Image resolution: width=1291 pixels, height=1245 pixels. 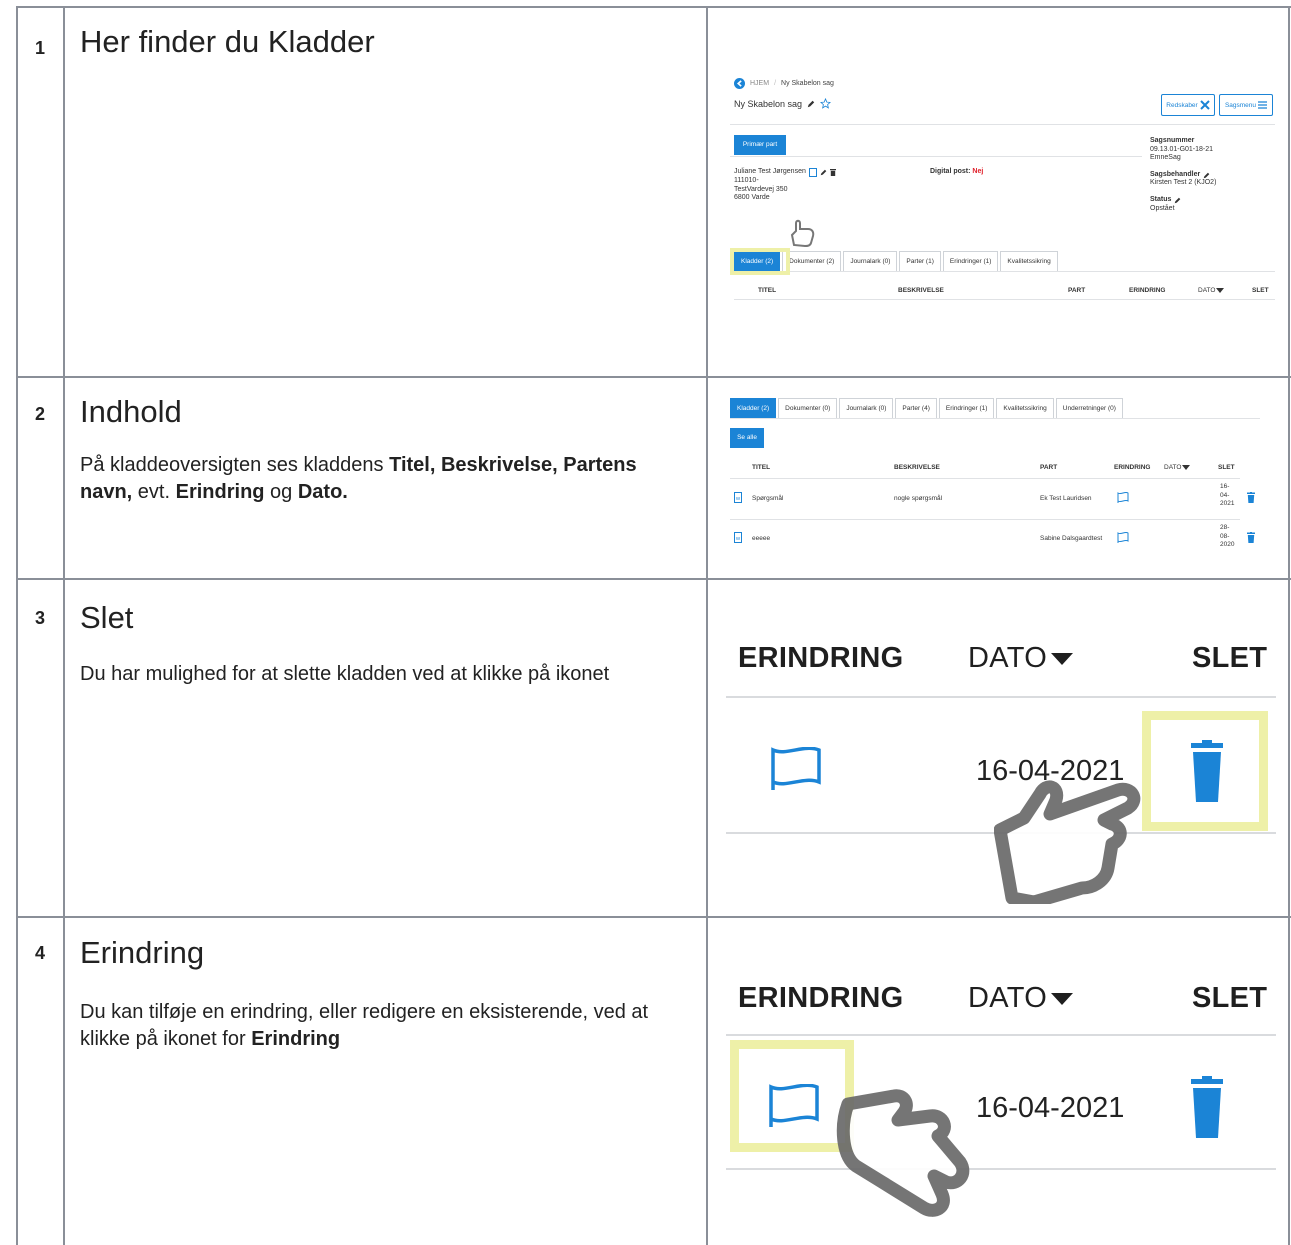 I want to click on tools-button: Redskaber, so click(x=1188, y=105).